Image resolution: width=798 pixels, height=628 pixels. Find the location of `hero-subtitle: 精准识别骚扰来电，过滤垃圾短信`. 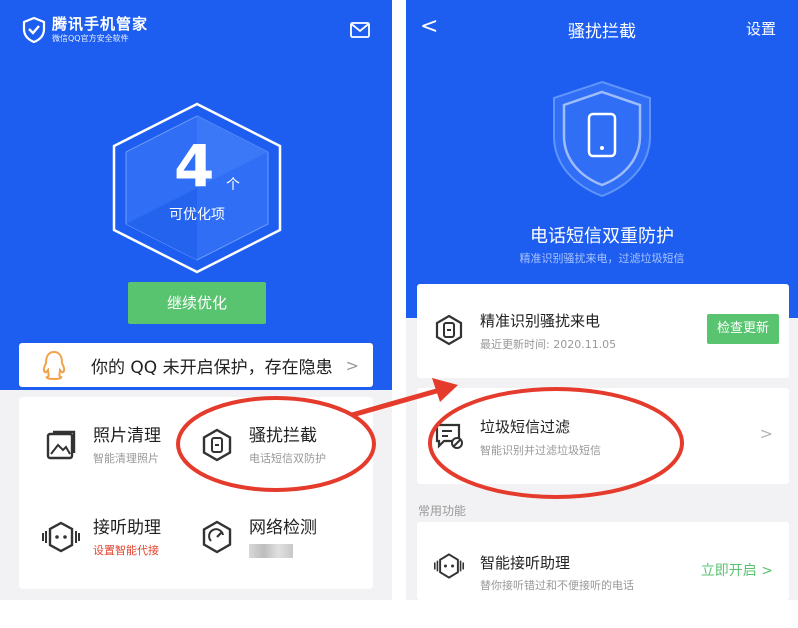

hero-subtitle: 精准识别骚扰来电，过滤垃圾短信 is located at coordinates (602, 258).